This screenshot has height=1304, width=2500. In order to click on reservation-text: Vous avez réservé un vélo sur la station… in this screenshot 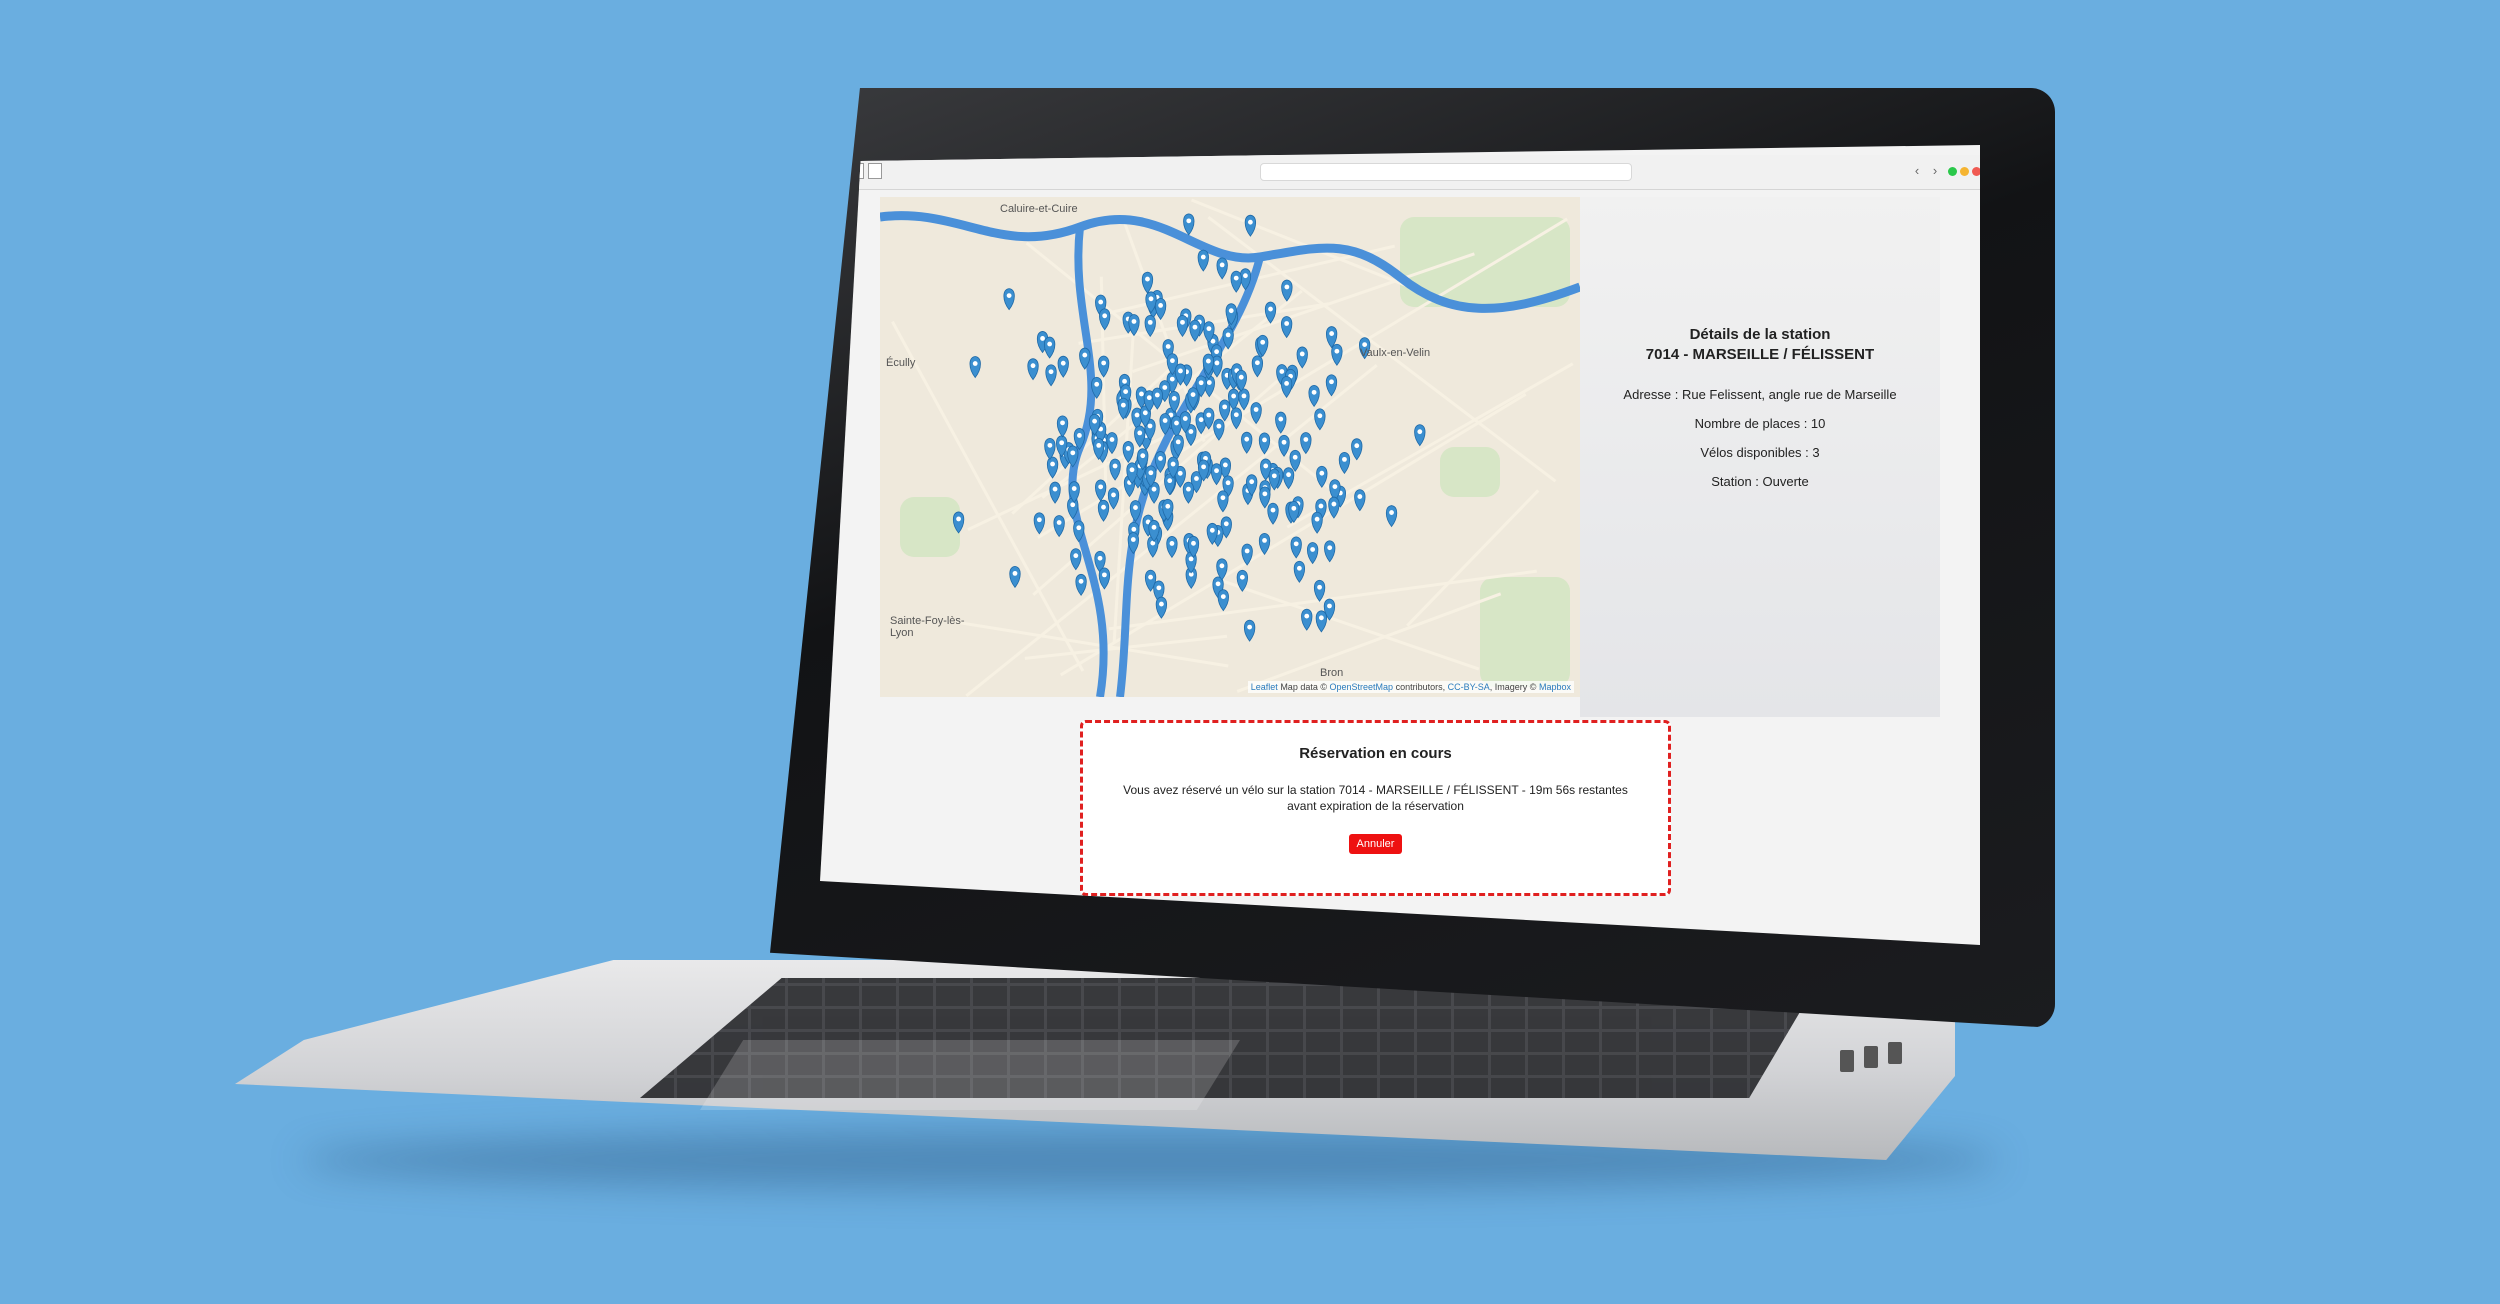, I will do `click(1375, 798)`.